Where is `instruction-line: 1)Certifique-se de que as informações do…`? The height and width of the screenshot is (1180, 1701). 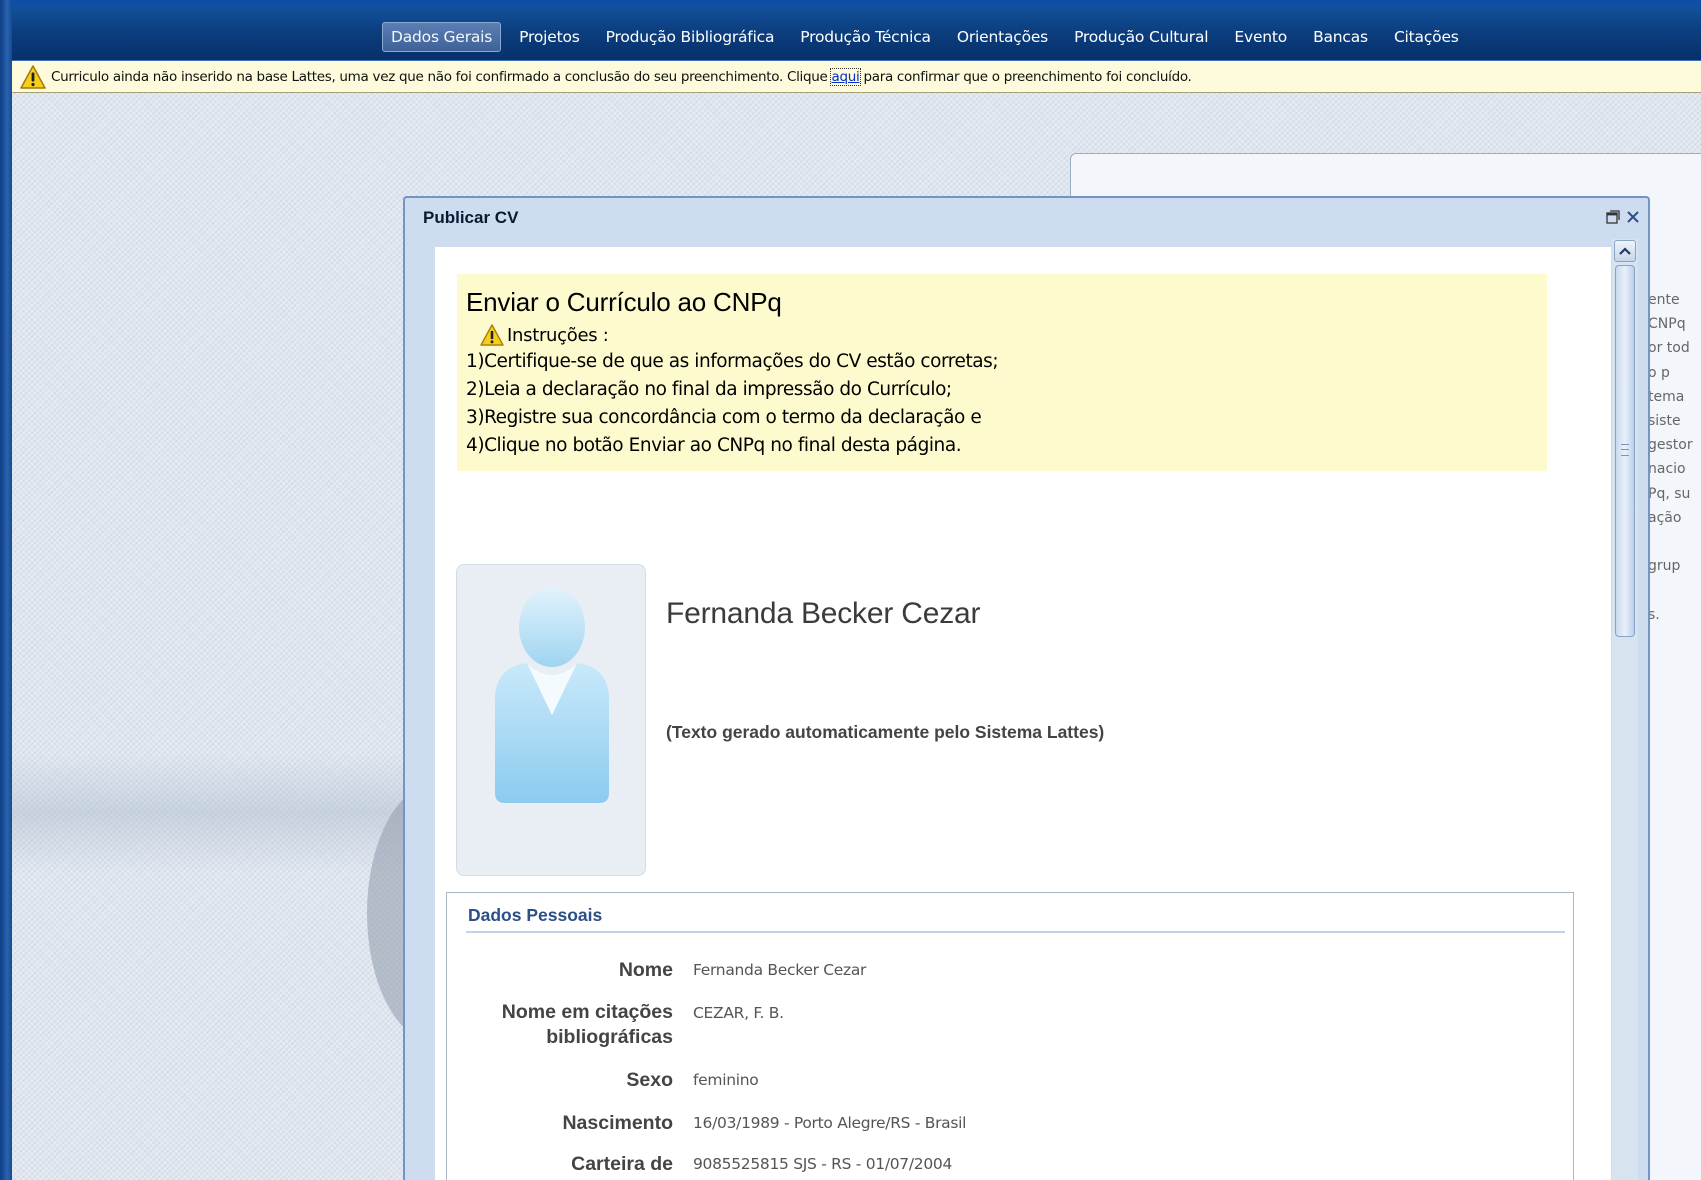
instruction-line: 1)Certifique-se de que as informações do… is located at coordinates (732, 361).